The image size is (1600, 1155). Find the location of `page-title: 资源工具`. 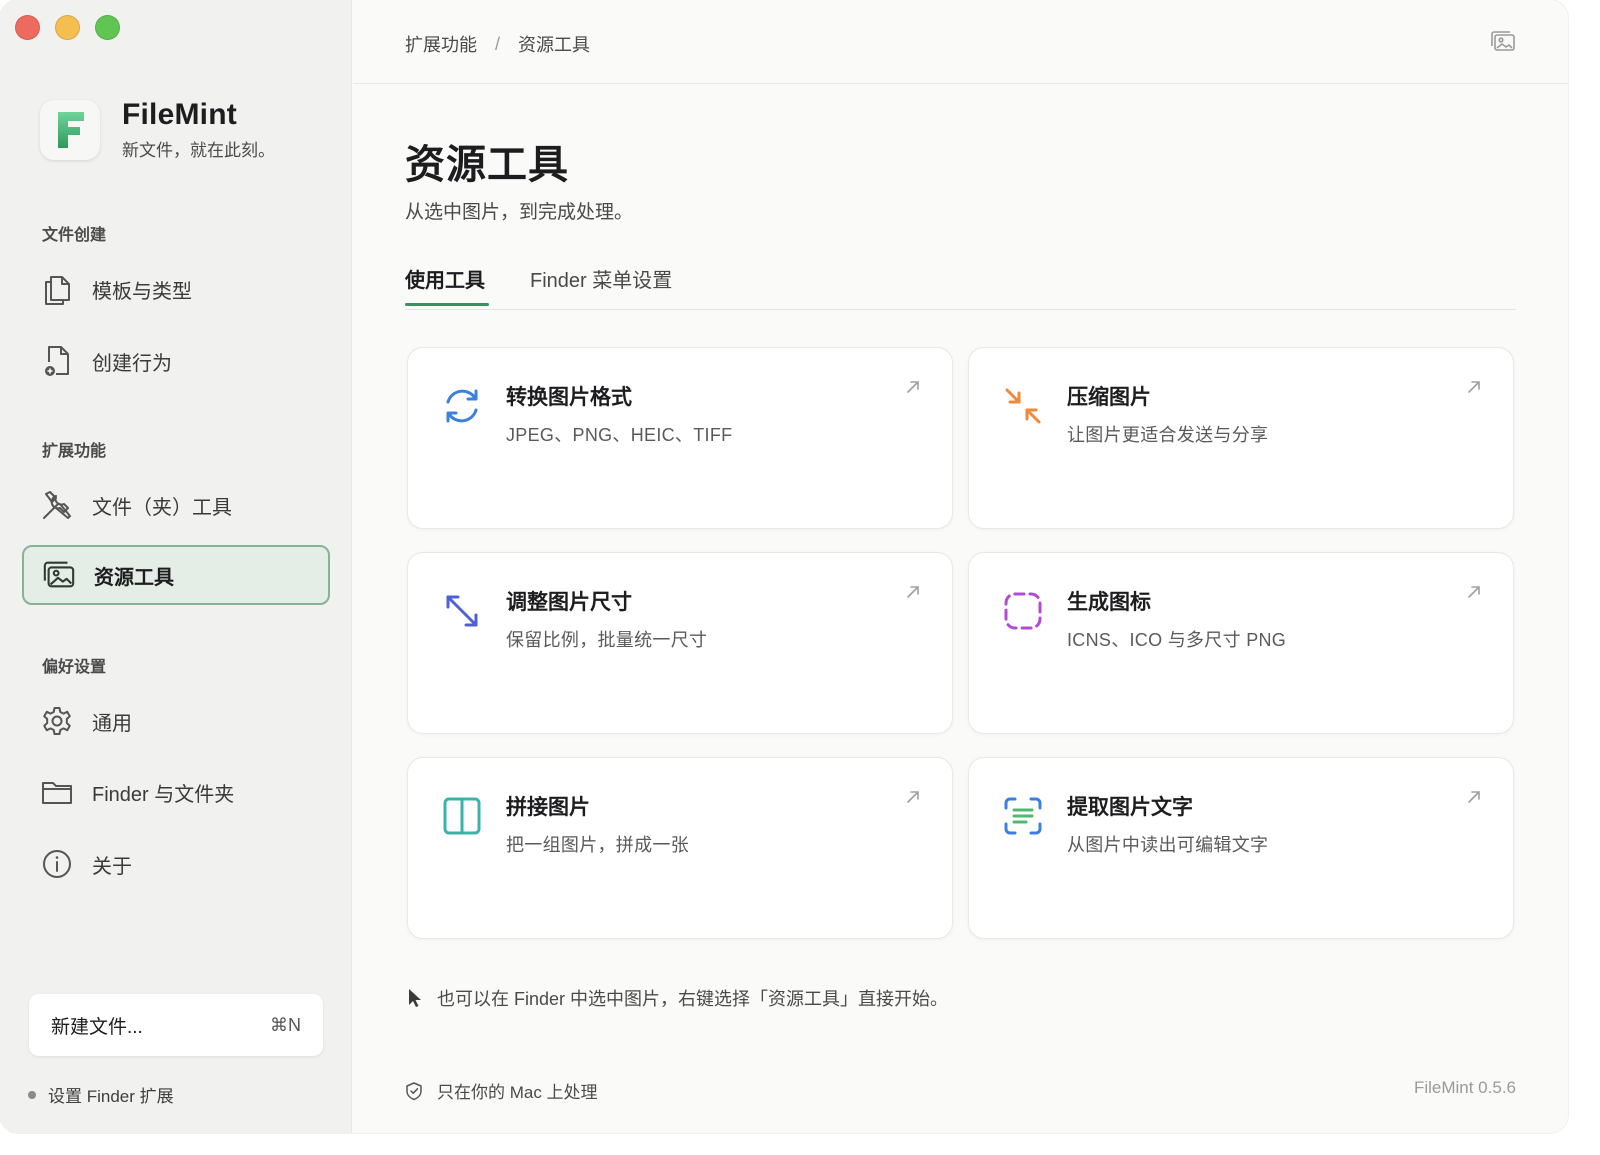

page-title: 资源工具 is located at coordinates (487, 165).